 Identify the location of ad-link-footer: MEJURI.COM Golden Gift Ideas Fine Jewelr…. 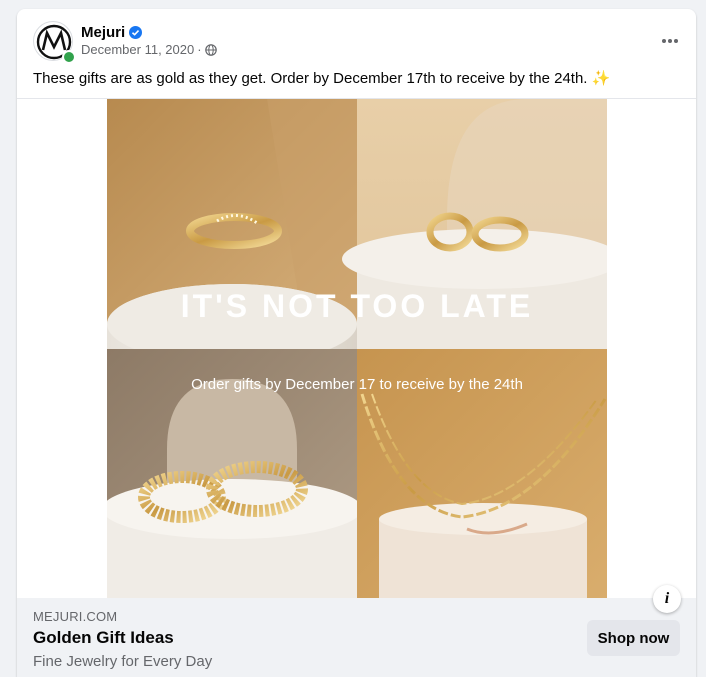
(356, 637).